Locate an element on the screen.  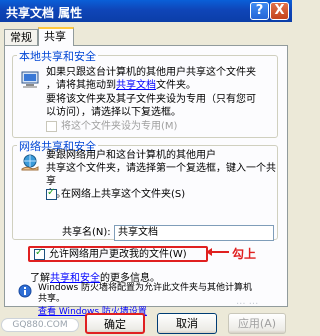
network-para-line1: 要跟网络用户和这台计算机的其他用户 is located at coordinates (131, 155).